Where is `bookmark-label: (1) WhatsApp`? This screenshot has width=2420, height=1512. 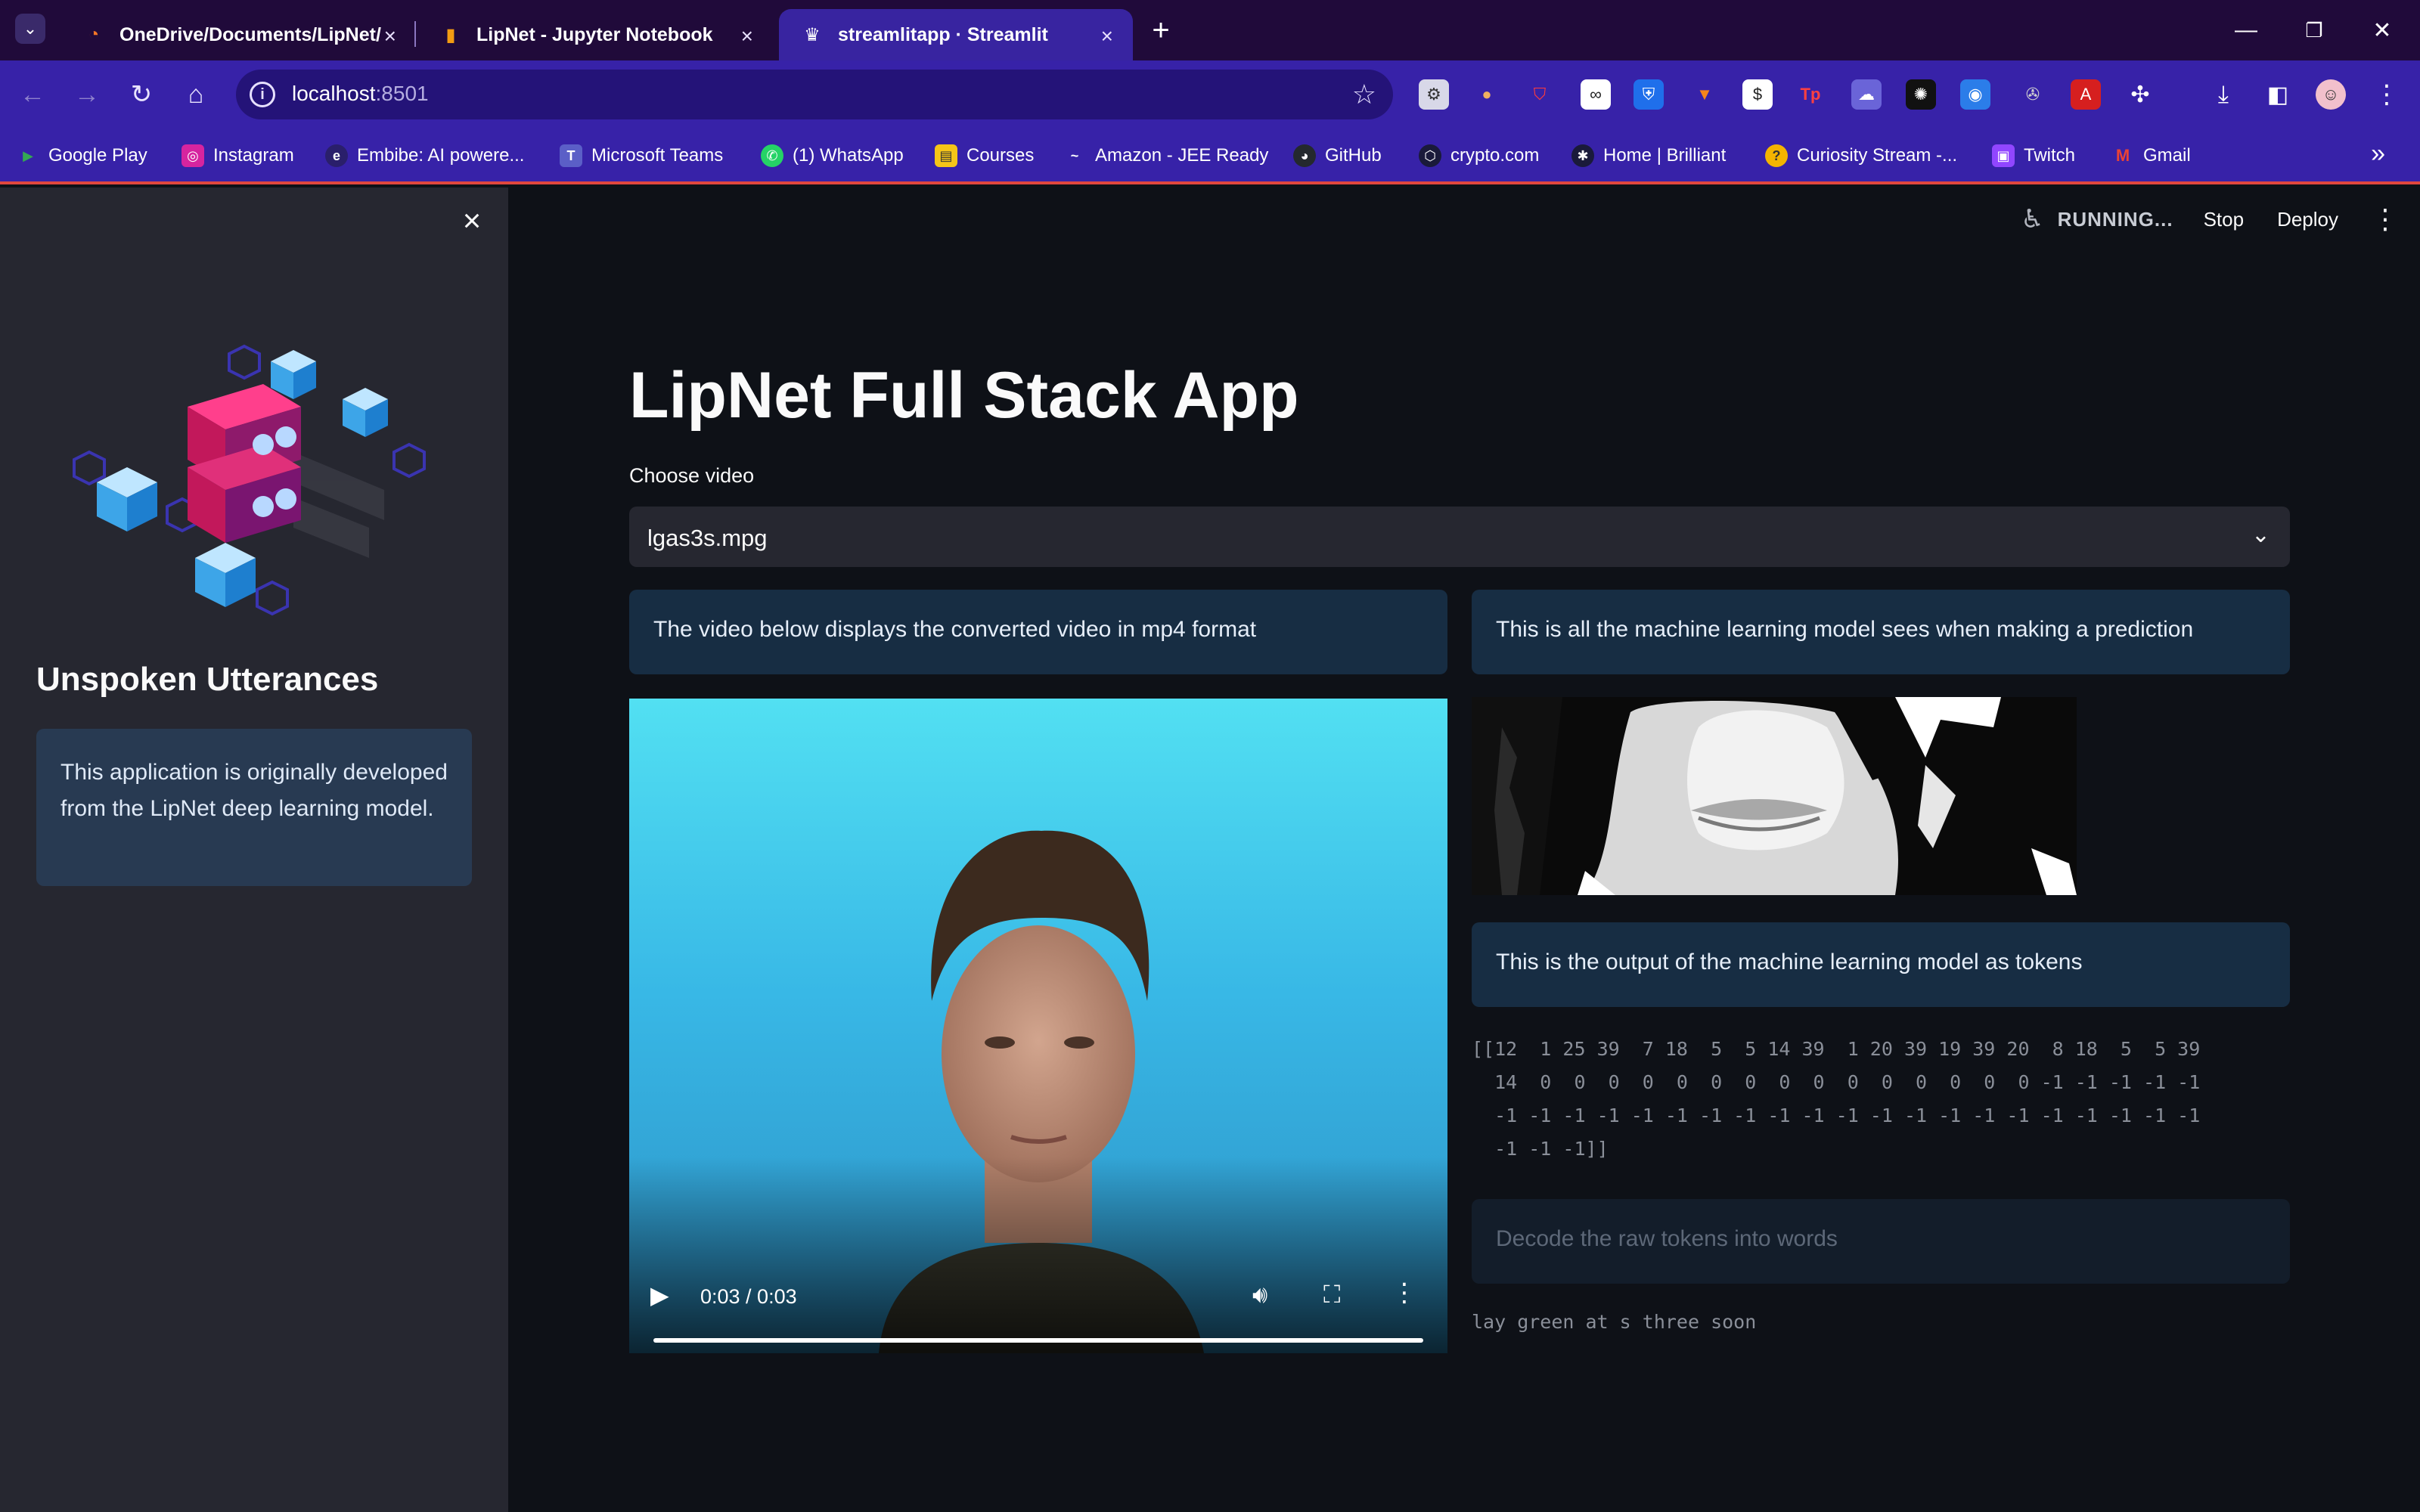
bookmark-label: (1) WhatsApp is located at coordinates (849, 155).